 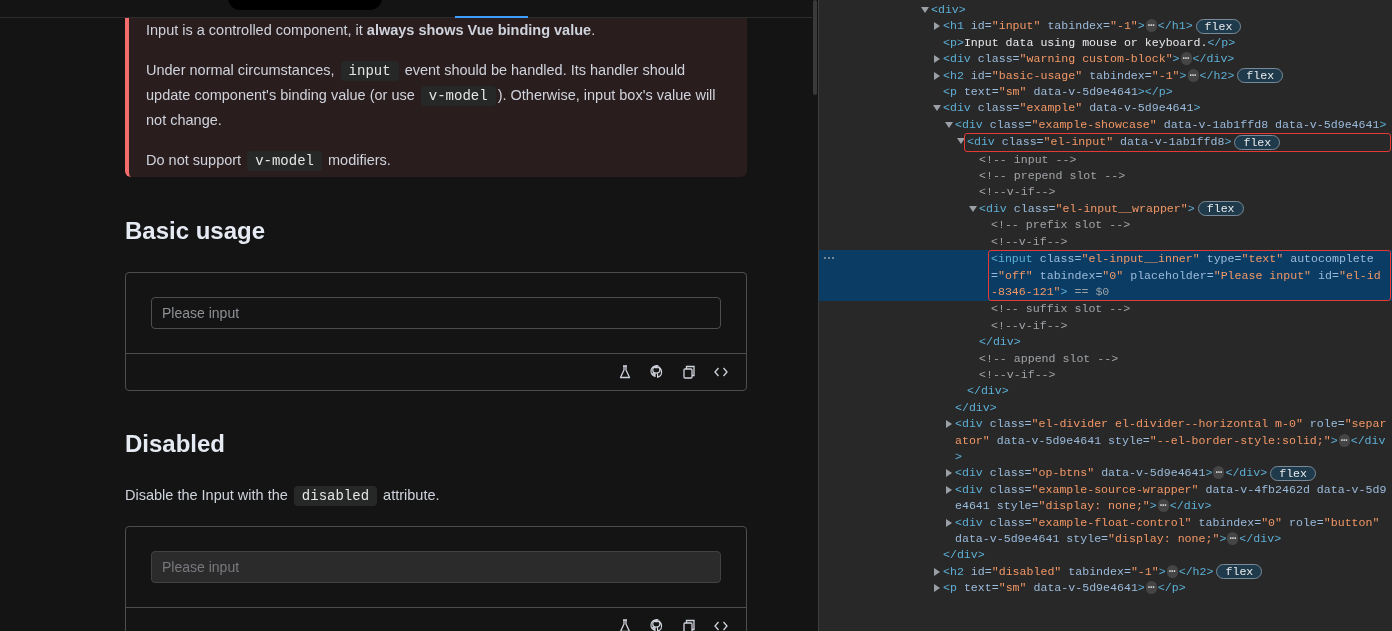 What do you see at coordinates (1168, 530) in the screenshot?
I see `element-markup: <div class="example-float-control" tabindex="0" role="button" data-v-5d9e4641 style="display: none;"> ⋯ </div>` at bounding box center [1168, 530].